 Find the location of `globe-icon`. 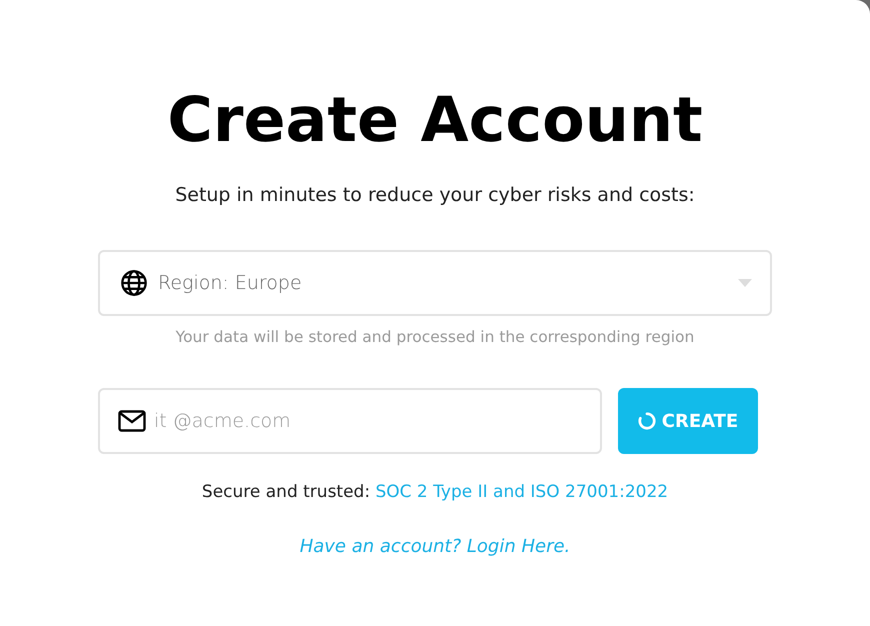

globe-icon is located at coordinates (134, 283).